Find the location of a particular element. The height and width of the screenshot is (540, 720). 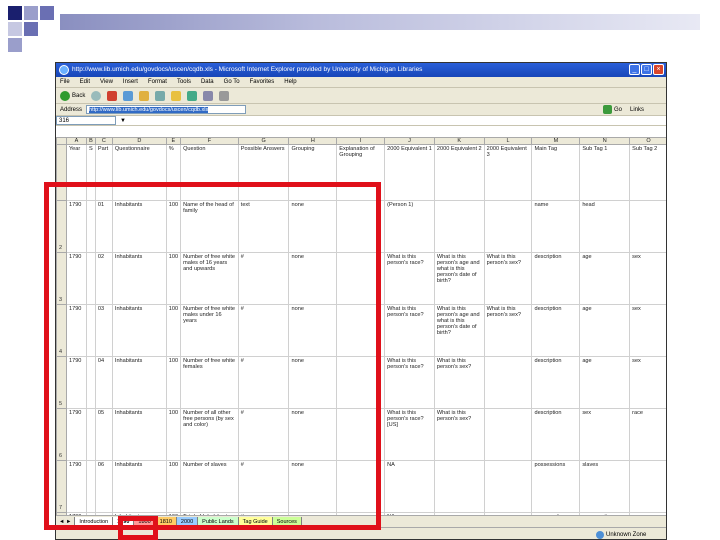

column-header: F is located at coordinates (209, 141).